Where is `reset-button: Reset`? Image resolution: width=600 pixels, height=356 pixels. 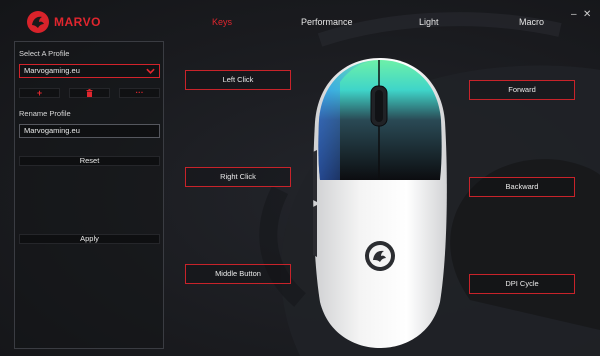
reset-button: Reset is located at coordinates (89, 161).